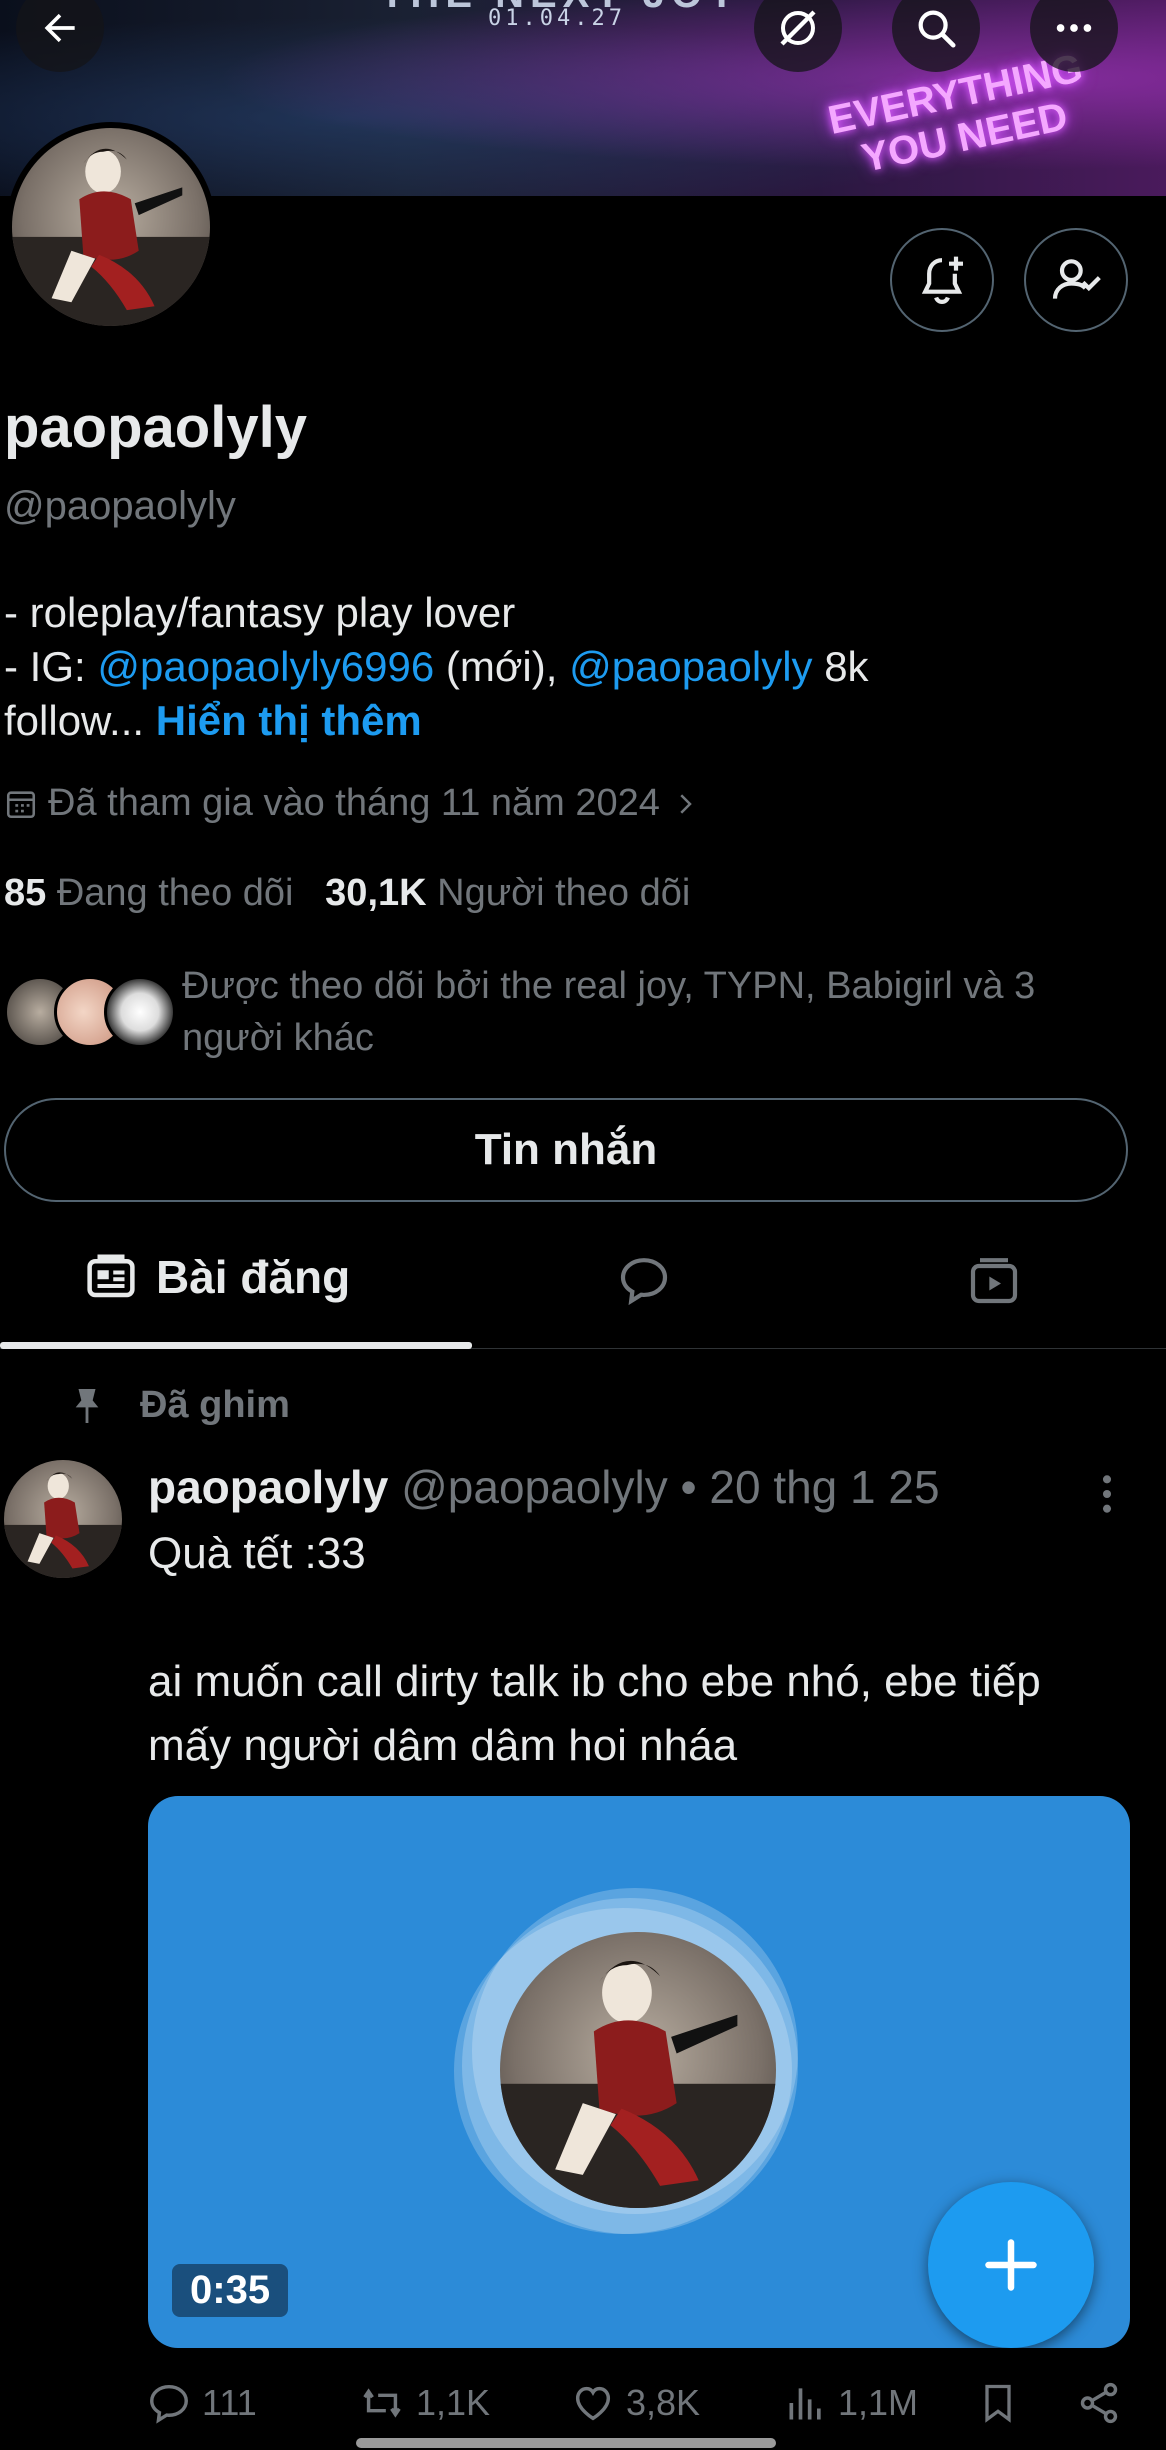 The height and width of the screenshot is (2450, 1166). Describe the element at coordinates (557, 18) in the screenshot. I see `banner-date: 01.04.27` at that location.